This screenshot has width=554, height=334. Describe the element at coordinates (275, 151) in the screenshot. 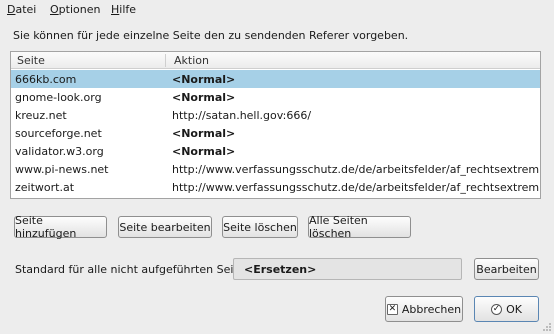

I see `table-row: validator.w3.org <Normal>` at that location.